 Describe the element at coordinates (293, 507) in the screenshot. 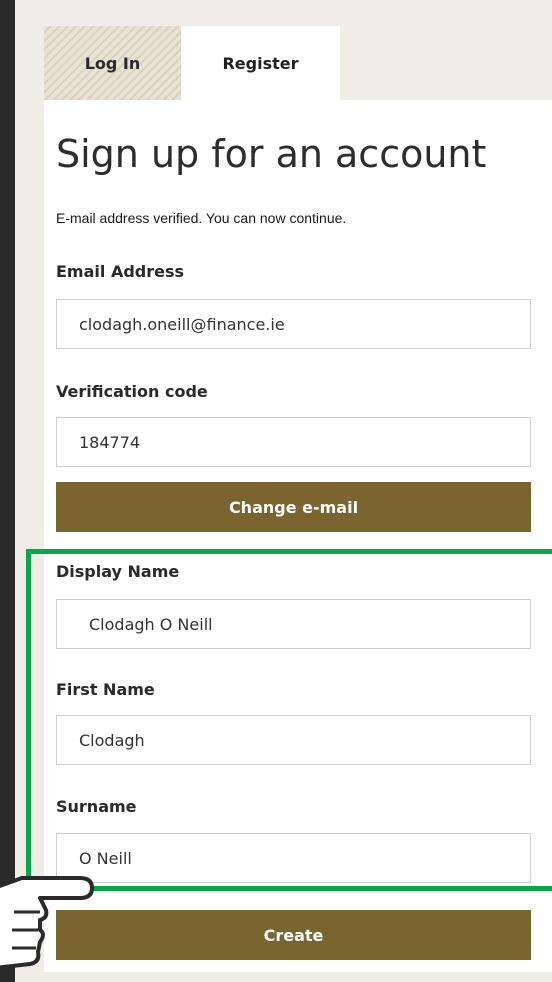

I see `change-email-button: Change e-mail` at that location.